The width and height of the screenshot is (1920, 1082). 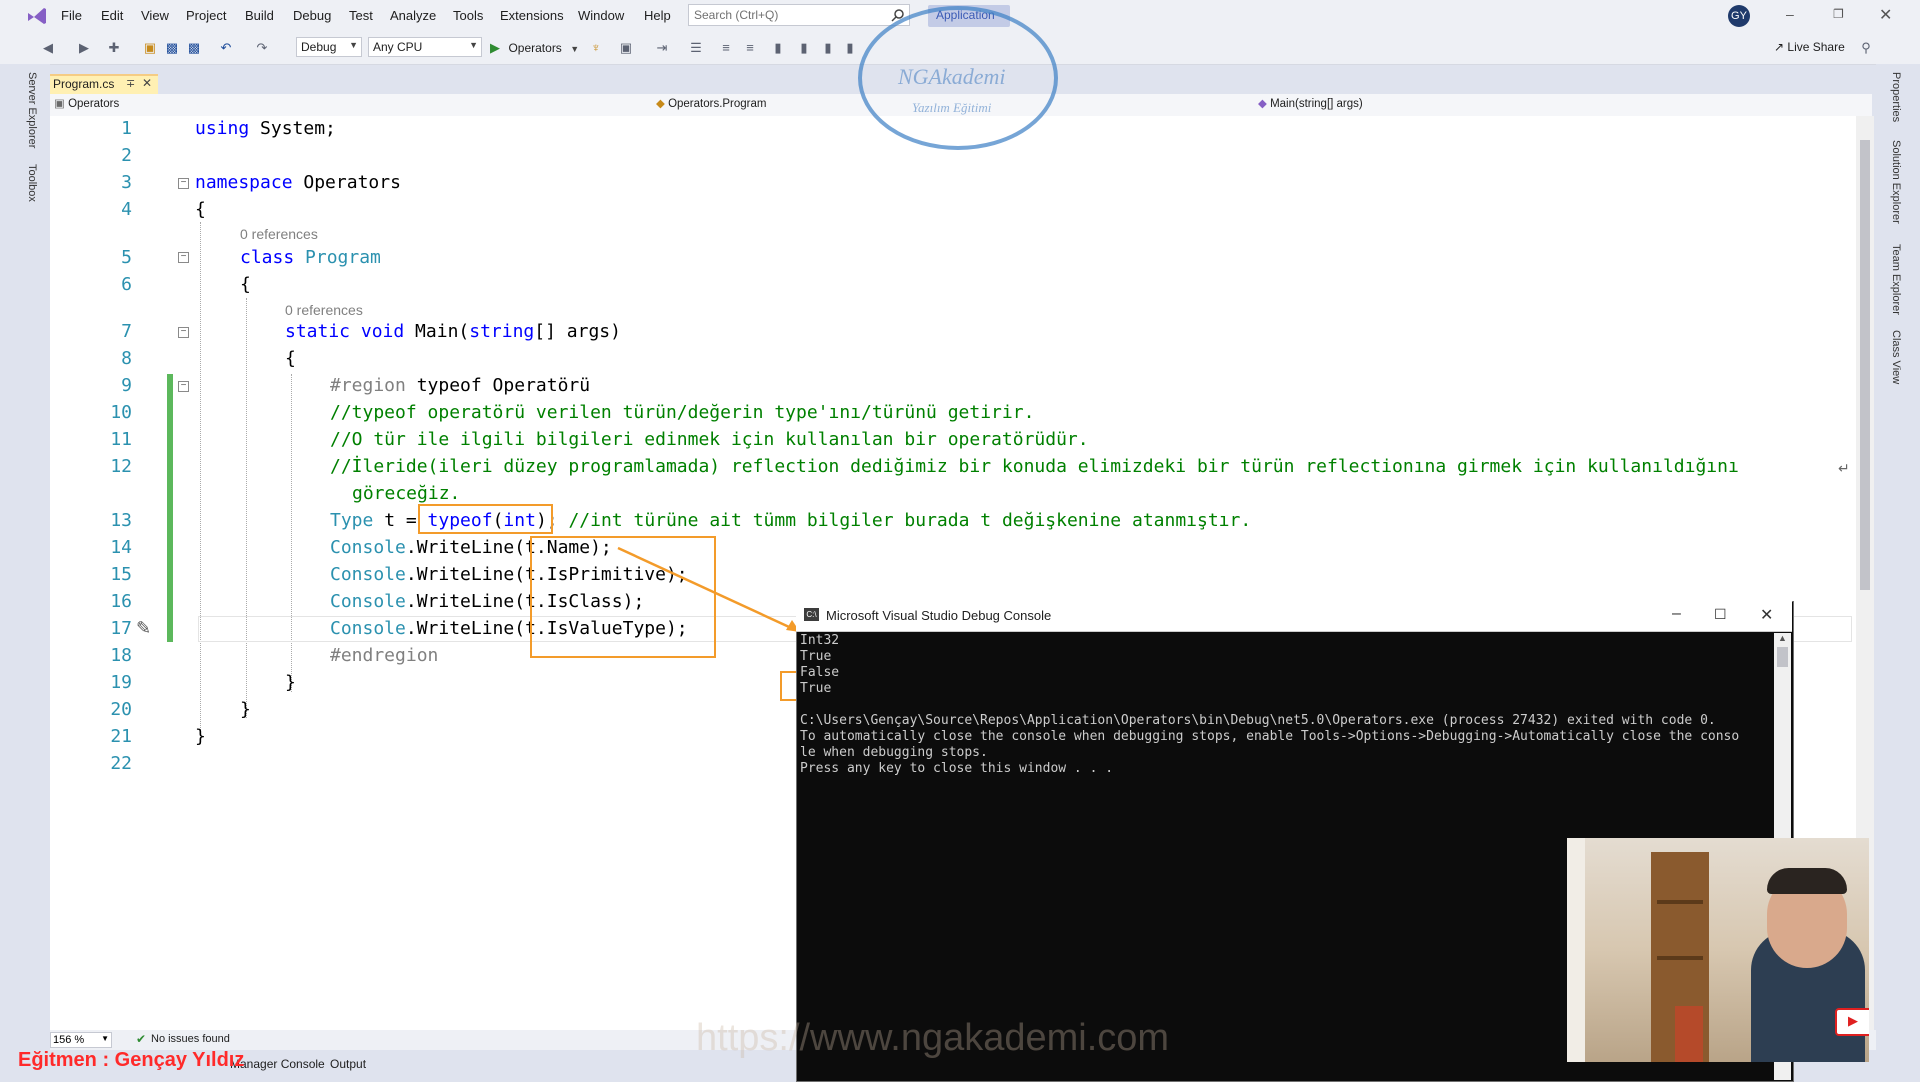 I want to click on console-line: Int32, so click(x=820, y=640).